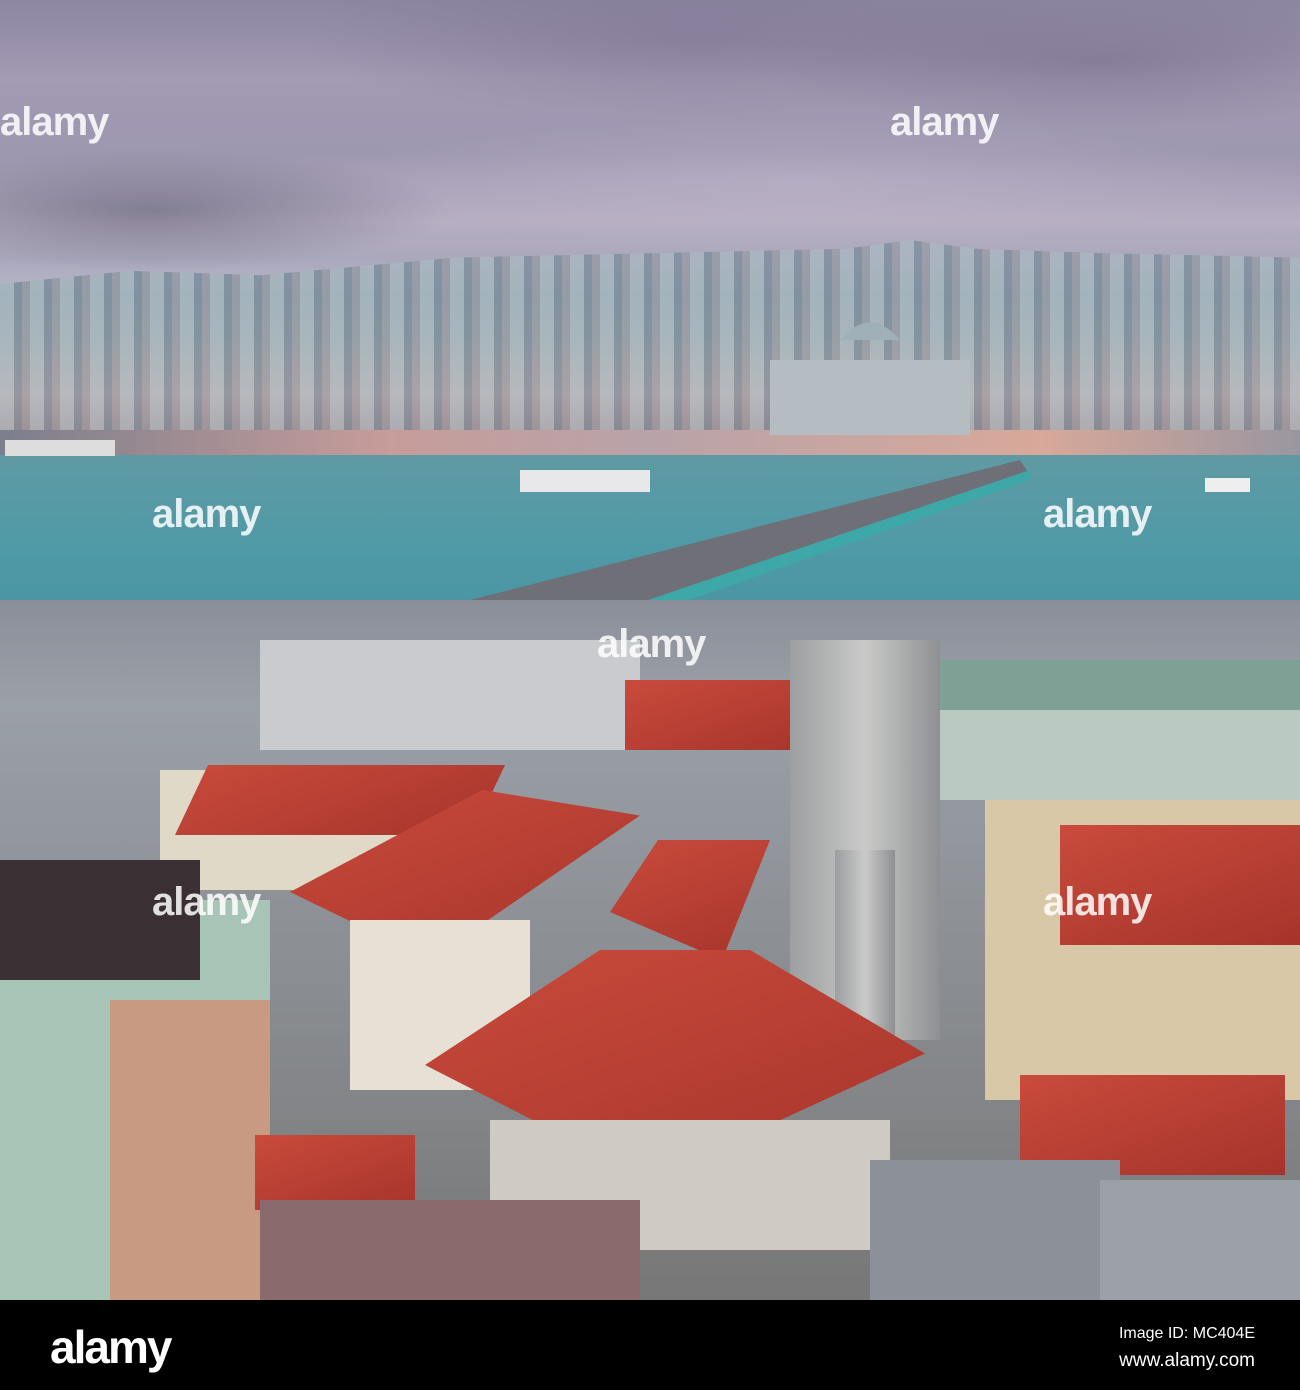  I want to click on site-url: www.alamy.com, so click(1187, 1360).